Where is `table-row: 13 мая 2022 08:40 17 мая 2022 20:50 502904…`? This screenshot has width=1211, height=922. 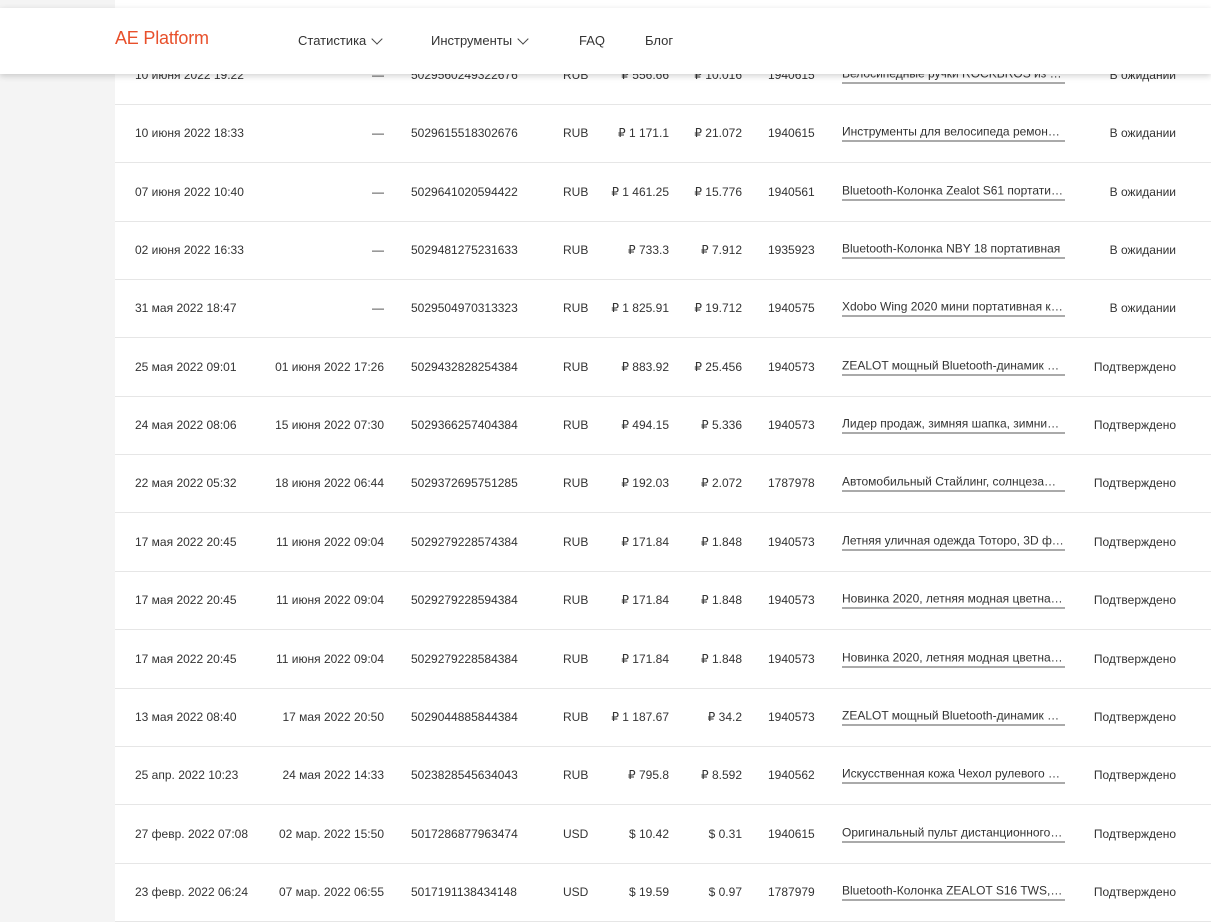 table-row: 13 мая 2022 08:40 17 мая 2022 20:50 502904… is located at coordinates (663, 717).